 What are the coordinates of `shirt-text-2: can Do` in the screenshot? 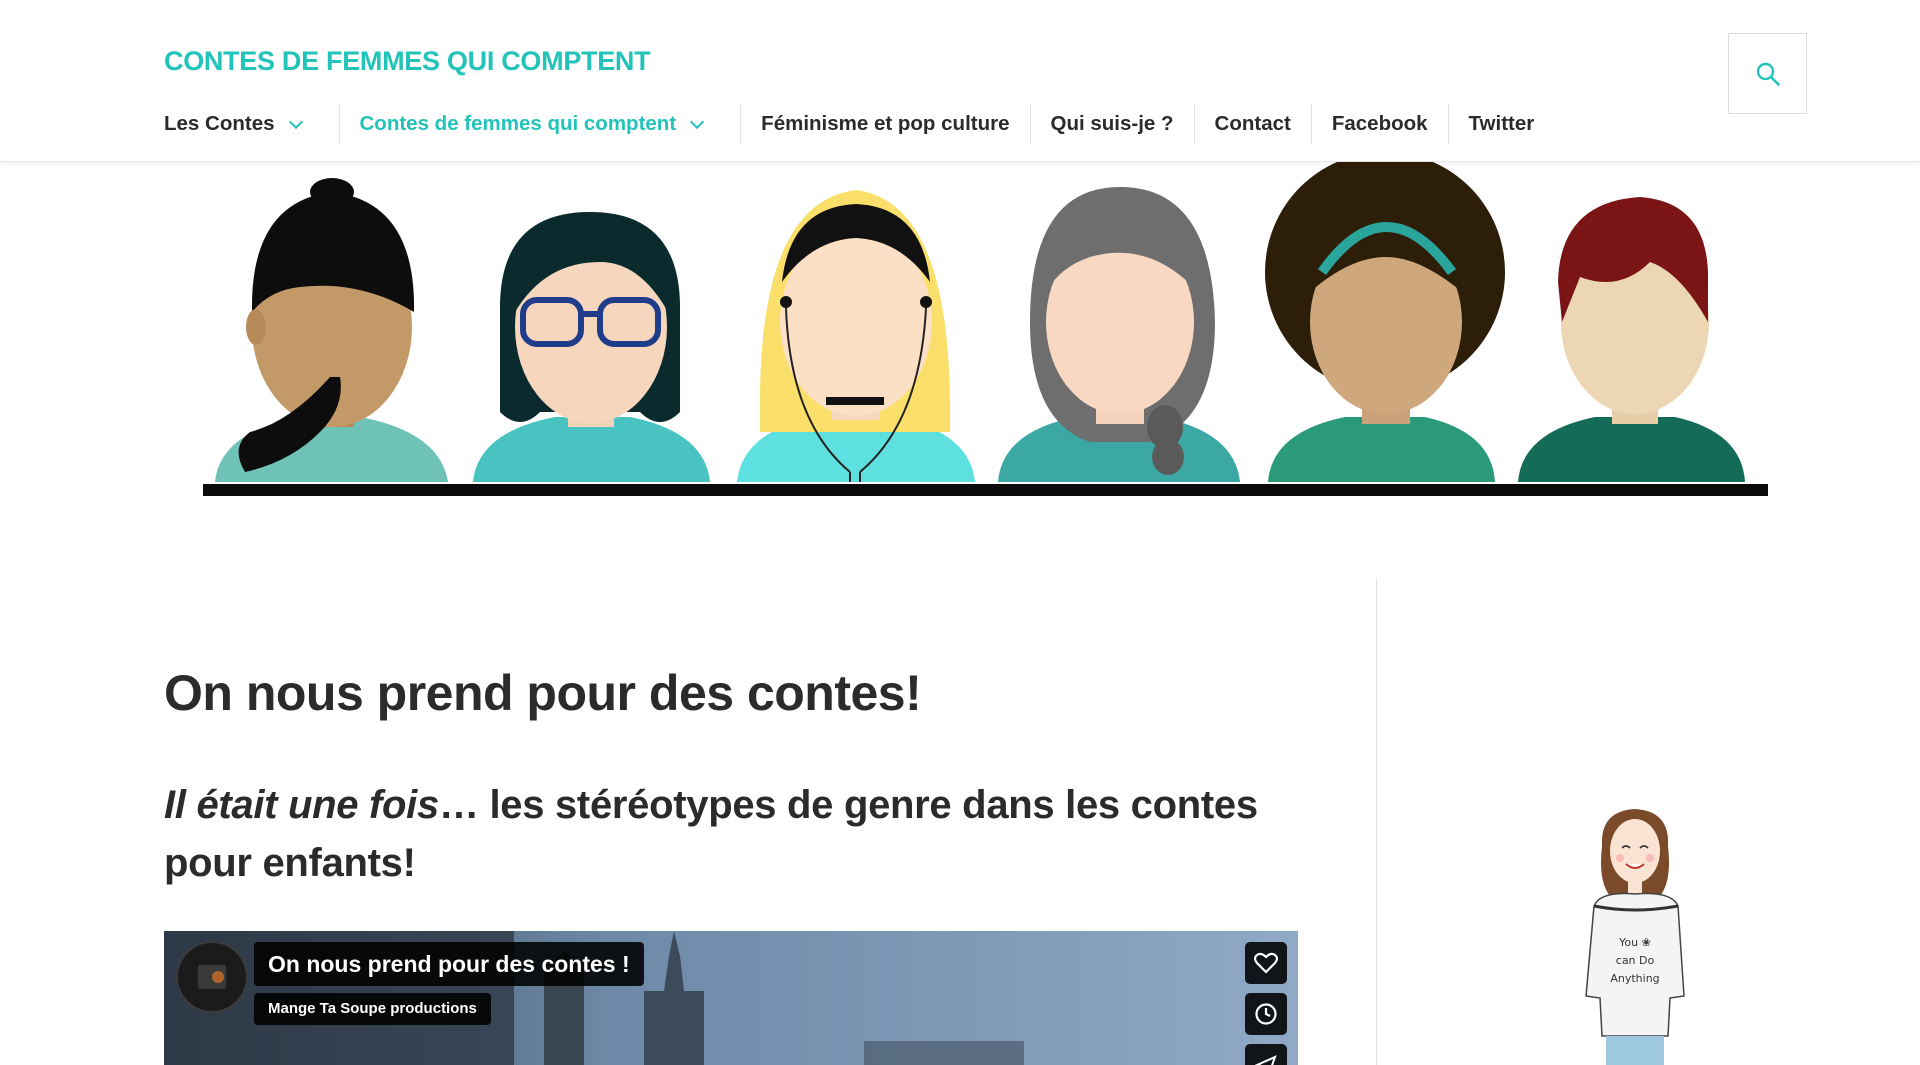 It's located at (1635, 960).